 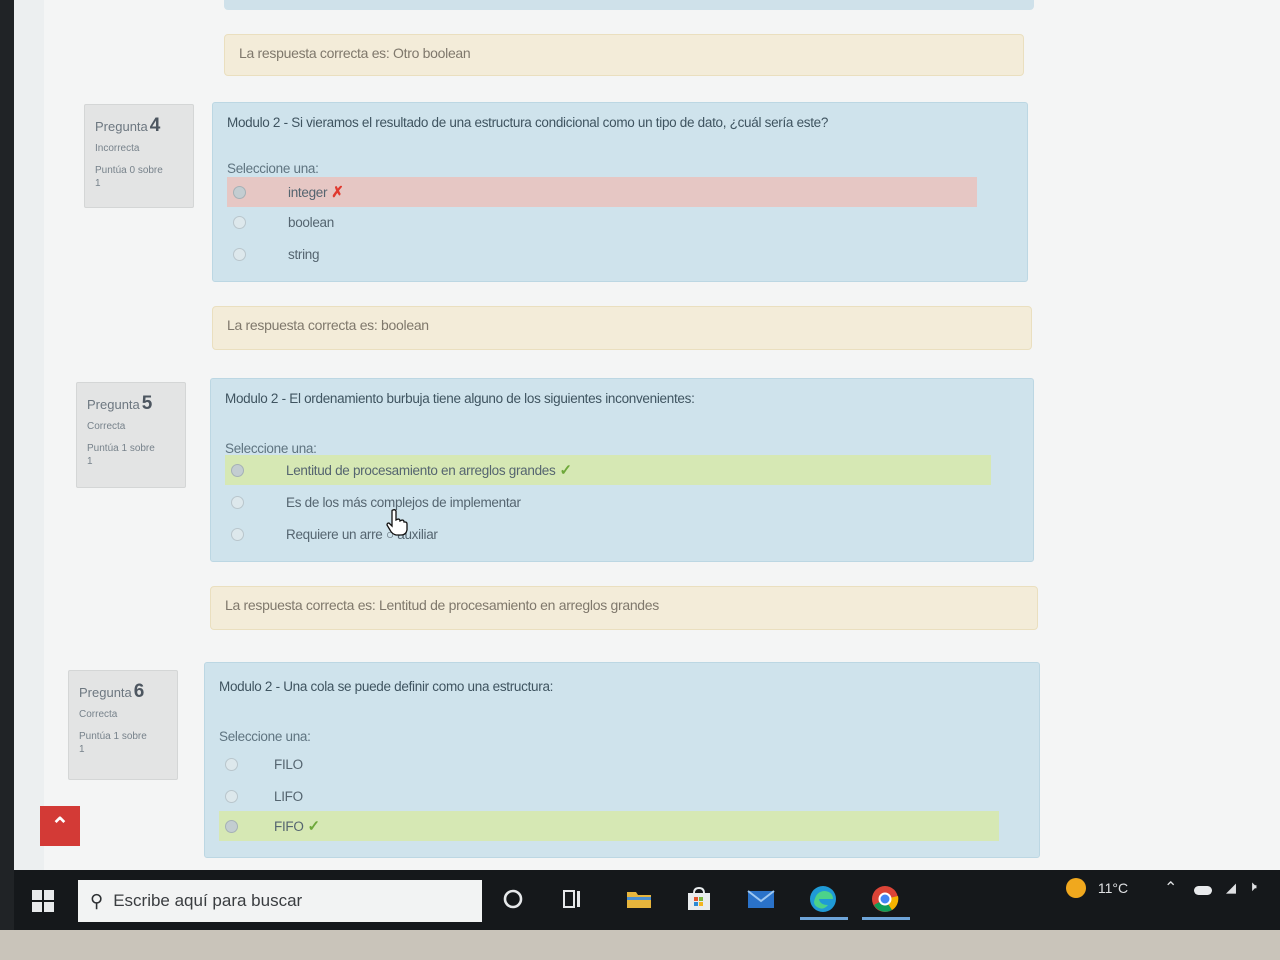 What do you see at coordinates (129, 177) in the screenshot?
I see `question-grade: Puntúa 0 sobre 1` at bounding box center [129, 177].